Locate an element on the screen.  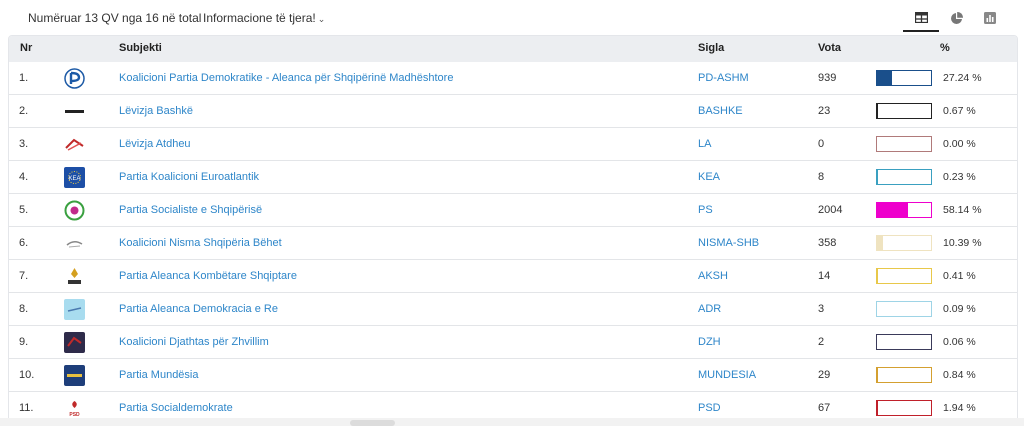
party-abbr-link: PD-ASHM is located at coordinates (723, 78).